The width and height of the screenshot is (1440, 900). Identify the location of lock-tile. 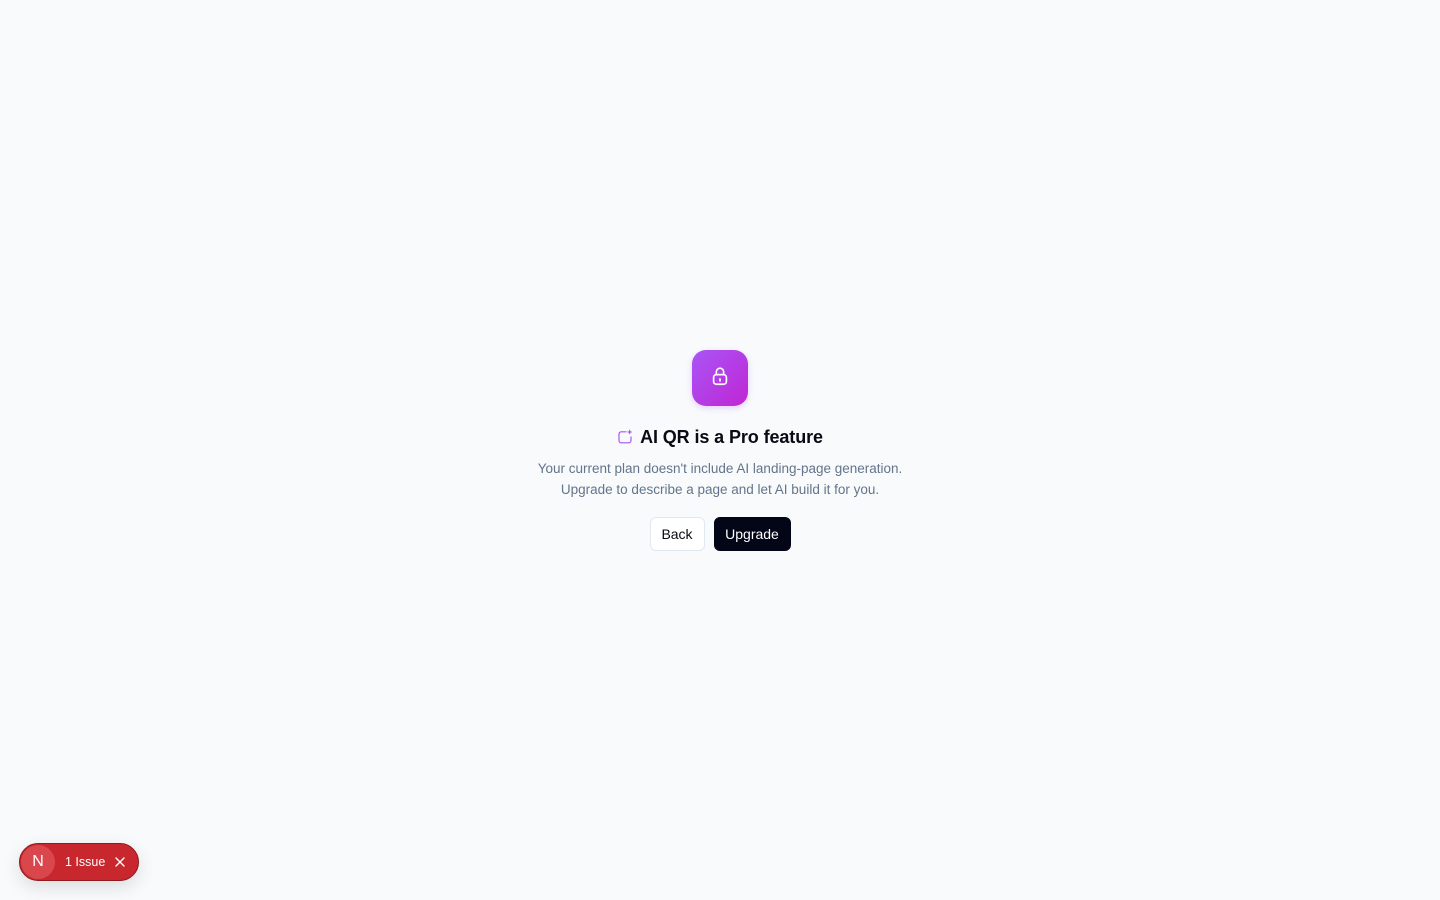
(720, 378).